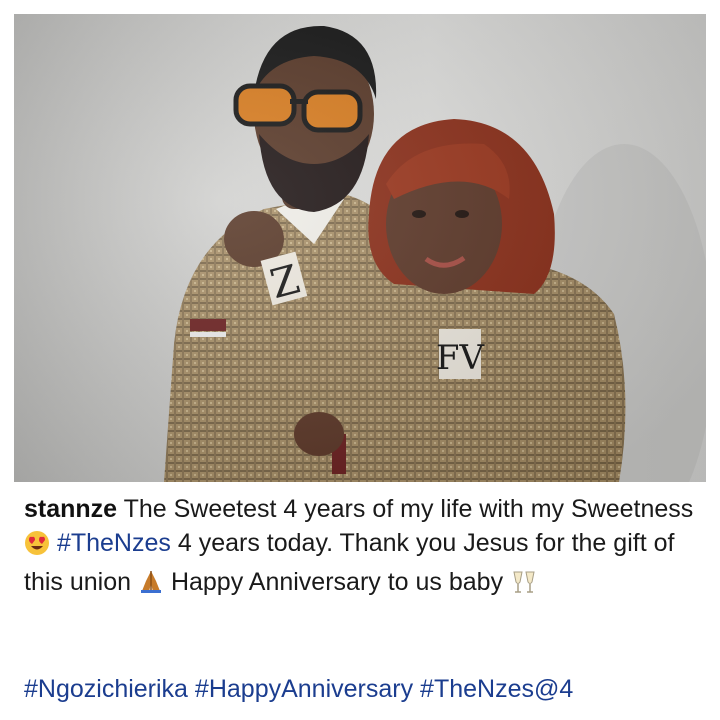 Image resolution: width=720 pixels, height=720 pixels. Describe the element at coordinates (524, 586) in the screenshot. I see `clinking-glasses-emoji-icon` at that location.